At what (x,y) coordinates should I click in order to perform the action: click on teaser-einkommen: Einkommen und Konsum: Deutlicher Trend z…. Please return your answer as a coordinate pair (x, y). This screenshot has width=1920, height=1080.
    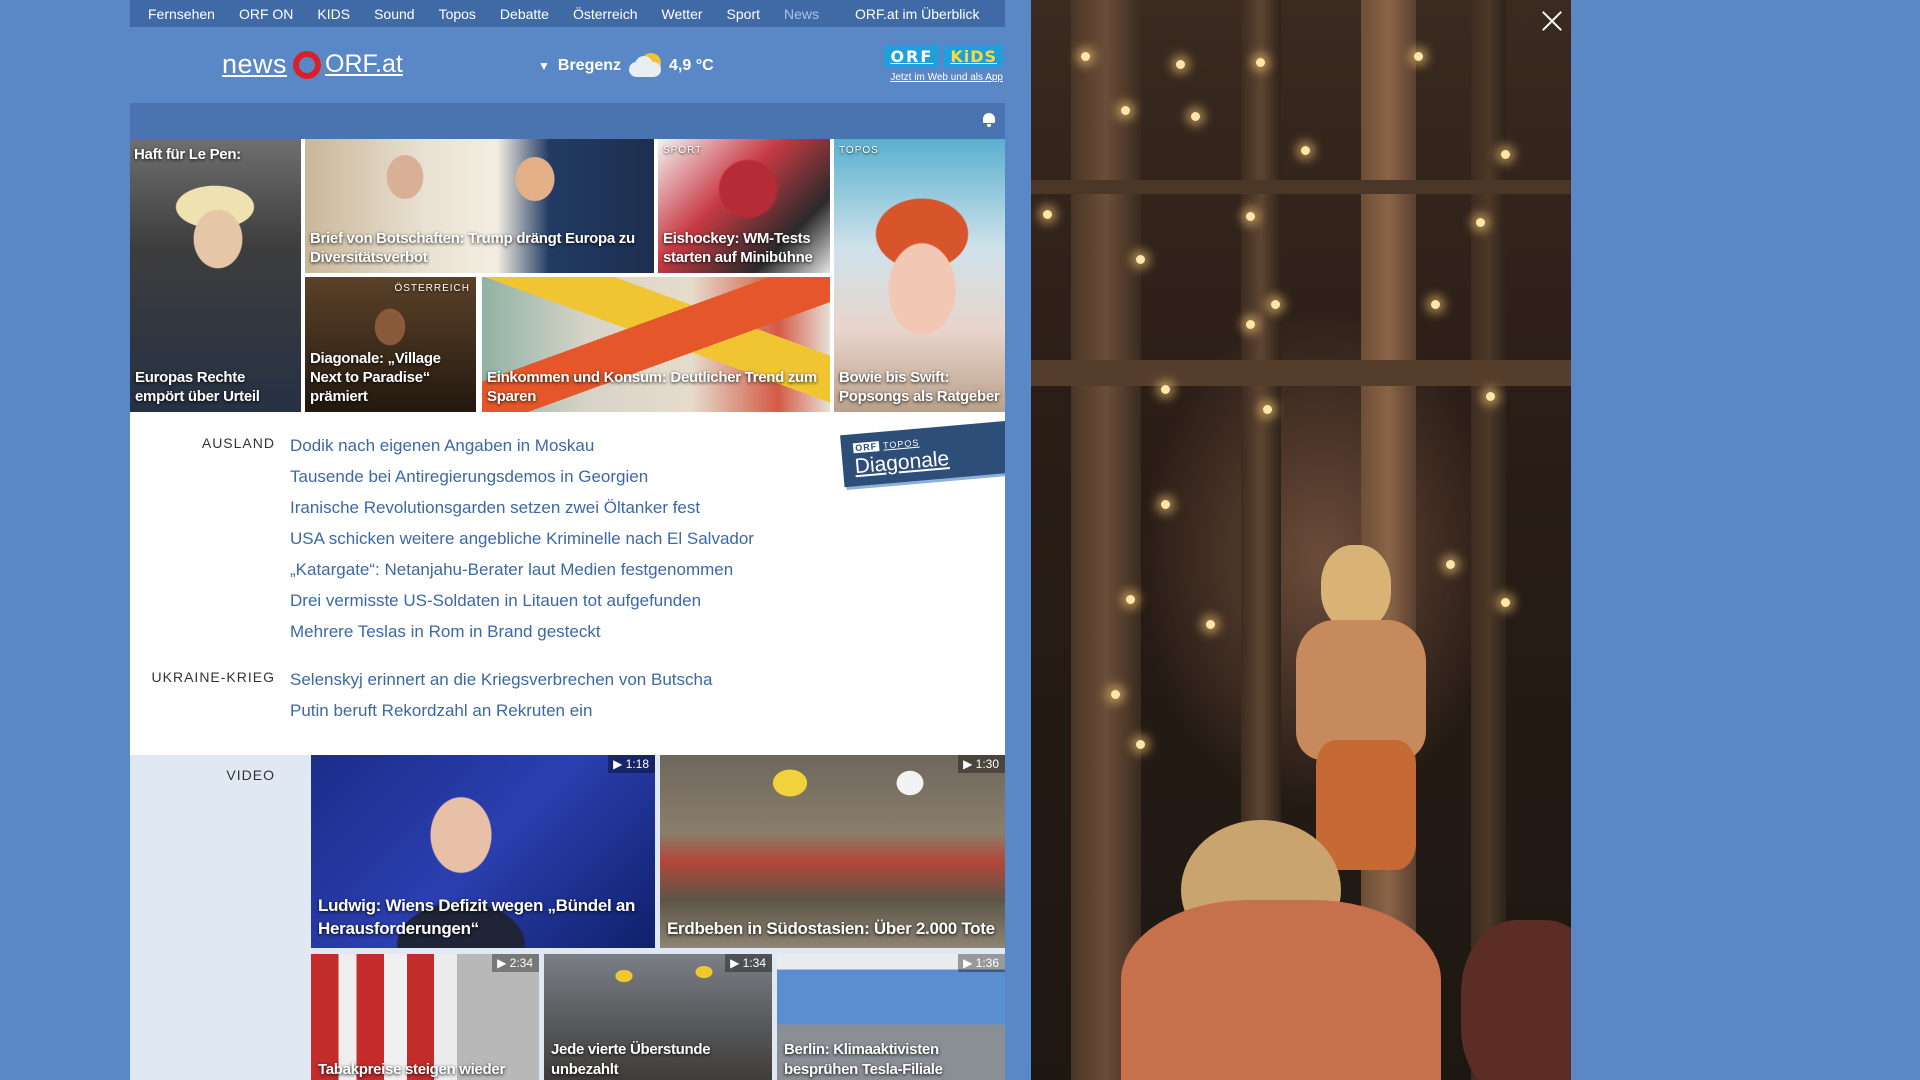
    Looking at the image, I should click on (656, 344).